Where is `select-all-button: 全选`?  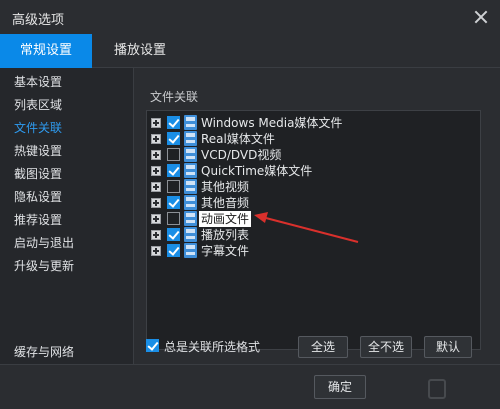
select-all-button: 全选 is located at coordinates (323, 347).